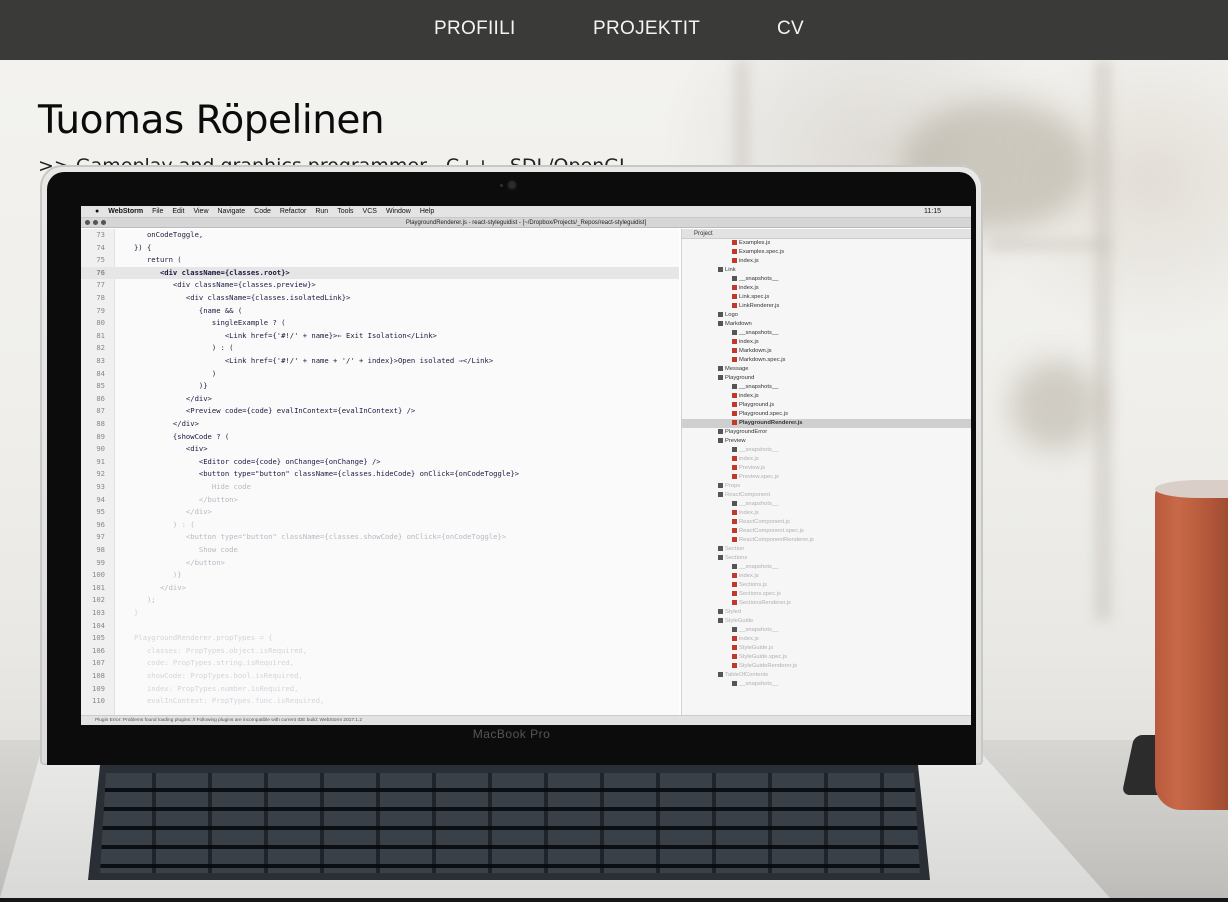  What do you see at coordinates (236, 297) in the screenshot?
I see `code-text: <div className={classes.isolatedLink}>` at bounding box center [236, 297].